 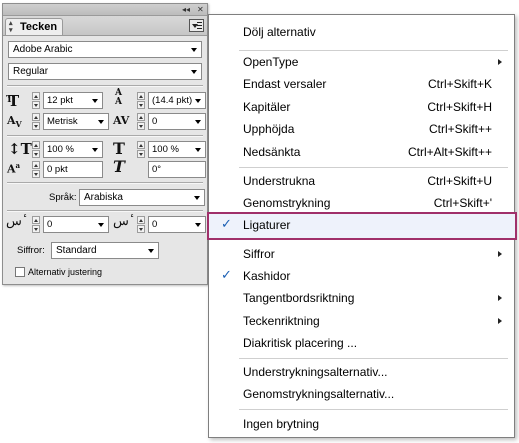 I want to click on menu-item-label: OpenType, so click(x=271, y=62).